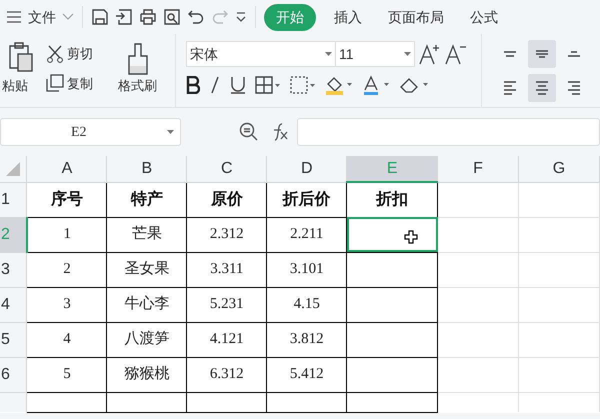  I want to click on table-cell: 芒果, so click(146, 234).